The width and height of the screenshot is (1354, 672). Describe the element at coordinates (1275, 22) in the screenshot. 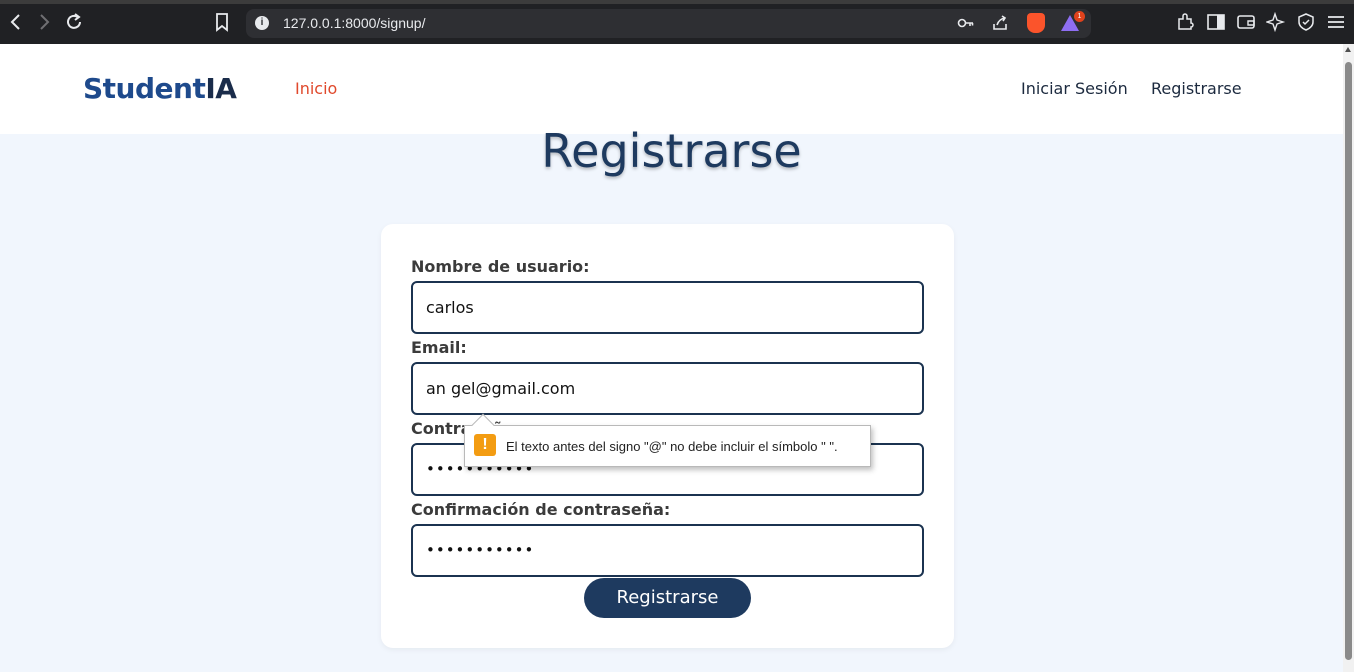

I see `leo-ai-icon` at that location.